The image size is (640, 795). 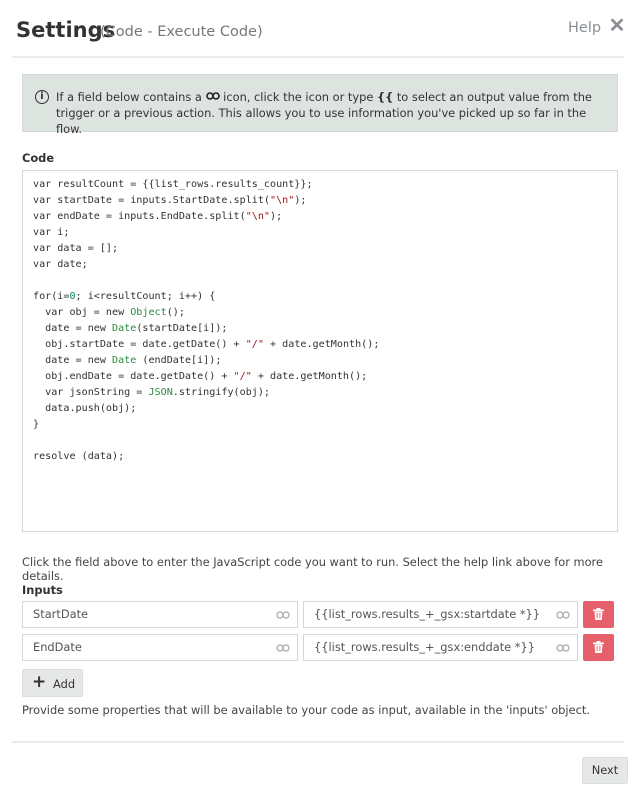 What do you see at coordinates (39, 682) in the screenshot?
I see `plus-icon: +` at bounding box center [39, 682].